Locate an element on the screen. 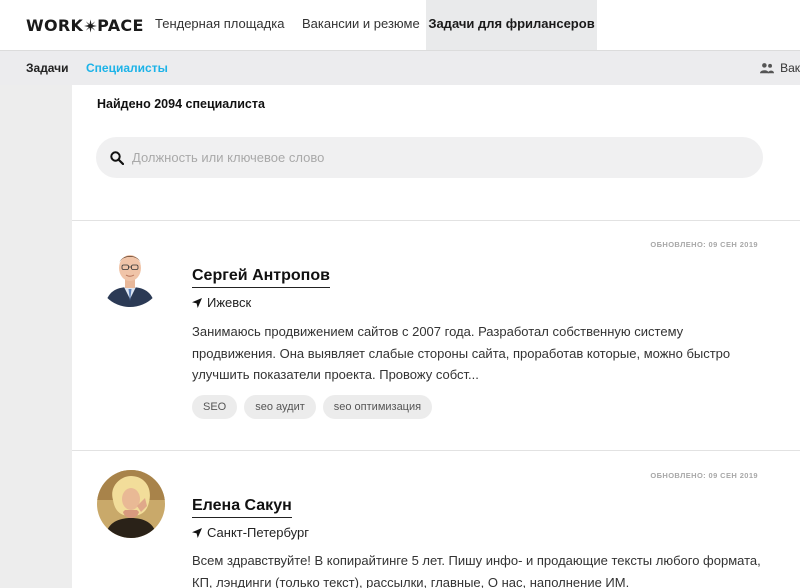 The height and width of the screenshot is (588, 800). tab-freelance-tasks: Задачи для фрилансеров is located at coordinates (511, 25).